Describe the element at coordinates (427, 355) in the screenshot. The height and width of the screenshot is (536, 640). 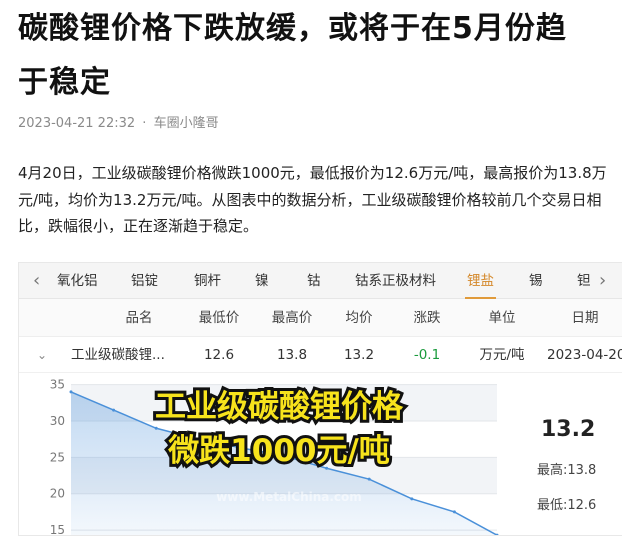
I see `row-change: -0.1` at that location.